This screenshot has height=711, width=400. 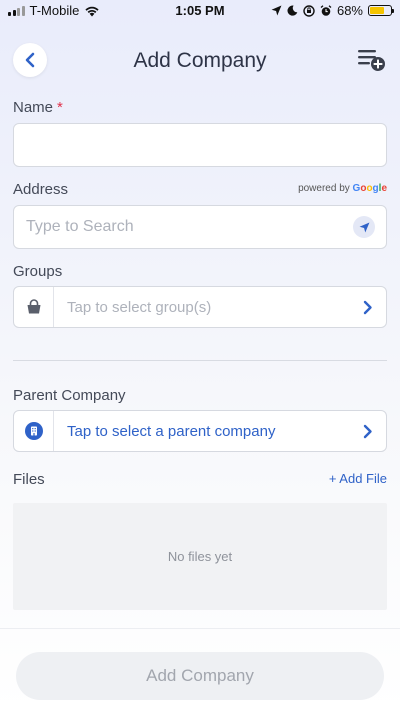 I want to click on files-empty-state: No files yet, so click(x=200, y=556).